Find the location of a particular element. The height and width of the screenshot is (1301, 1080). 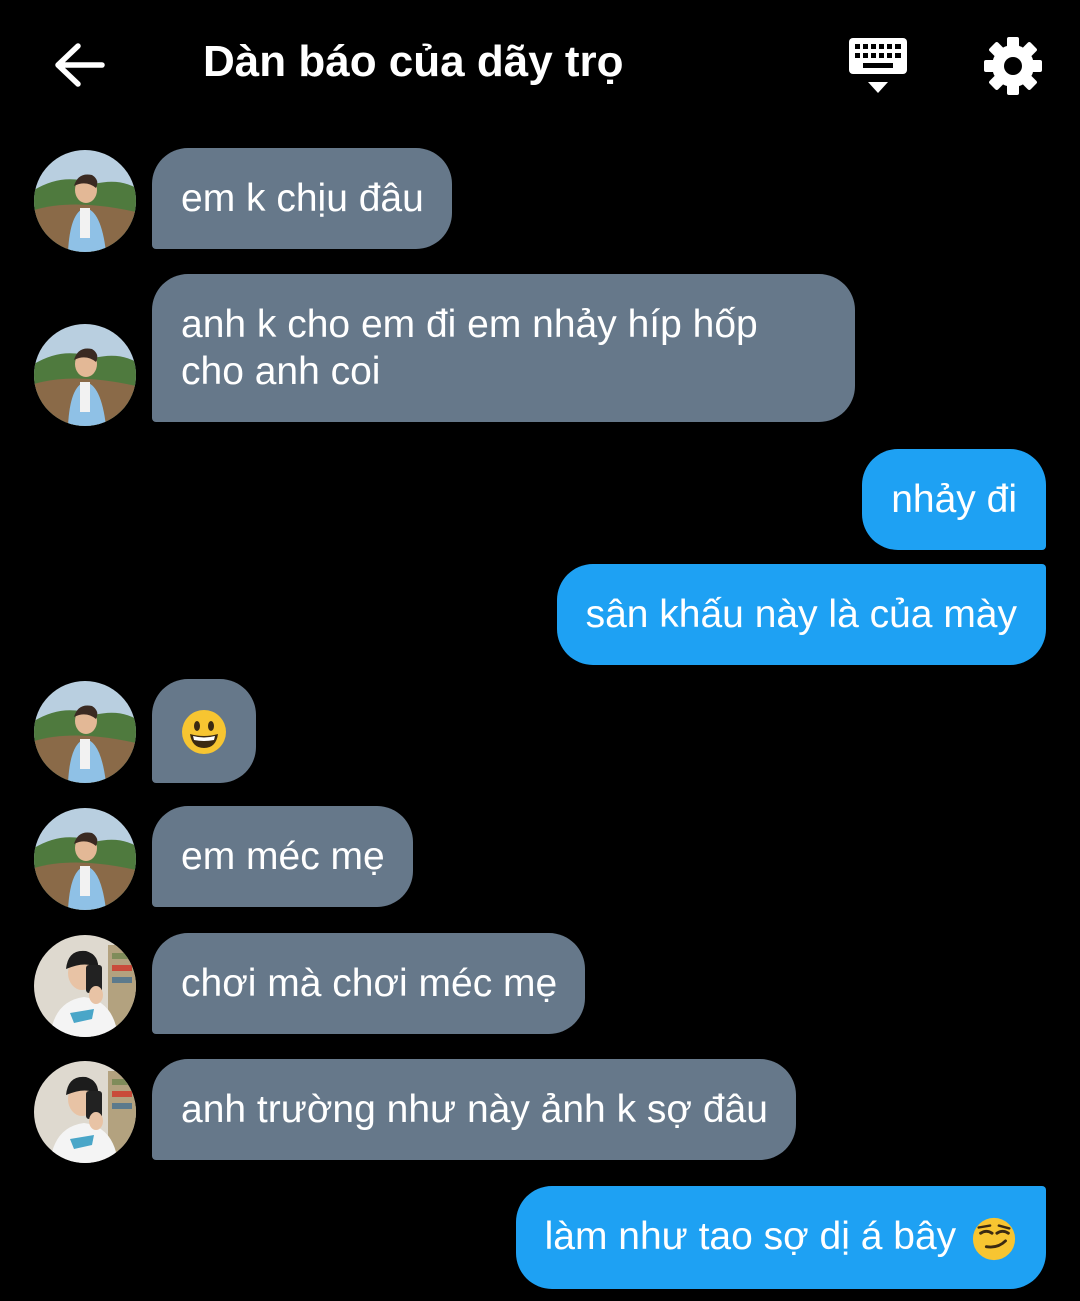

message-bubble-outgoing: sân khấu này là của mày is located at coordinates (801, 614).